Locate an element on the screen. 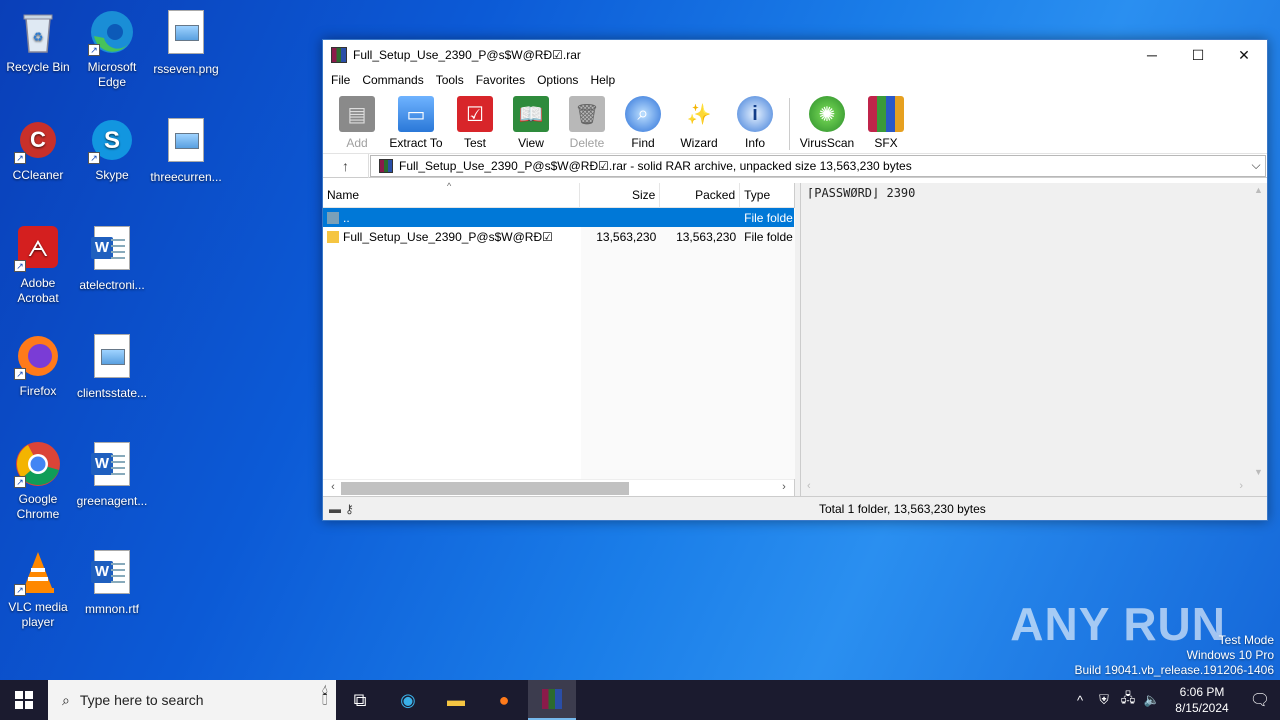 This screenshot has width=1280, height=720. desktop-icon-adobe-acrobat: ᗅ ↗ Adobe Acrobat is located at coordinates (38, 265).